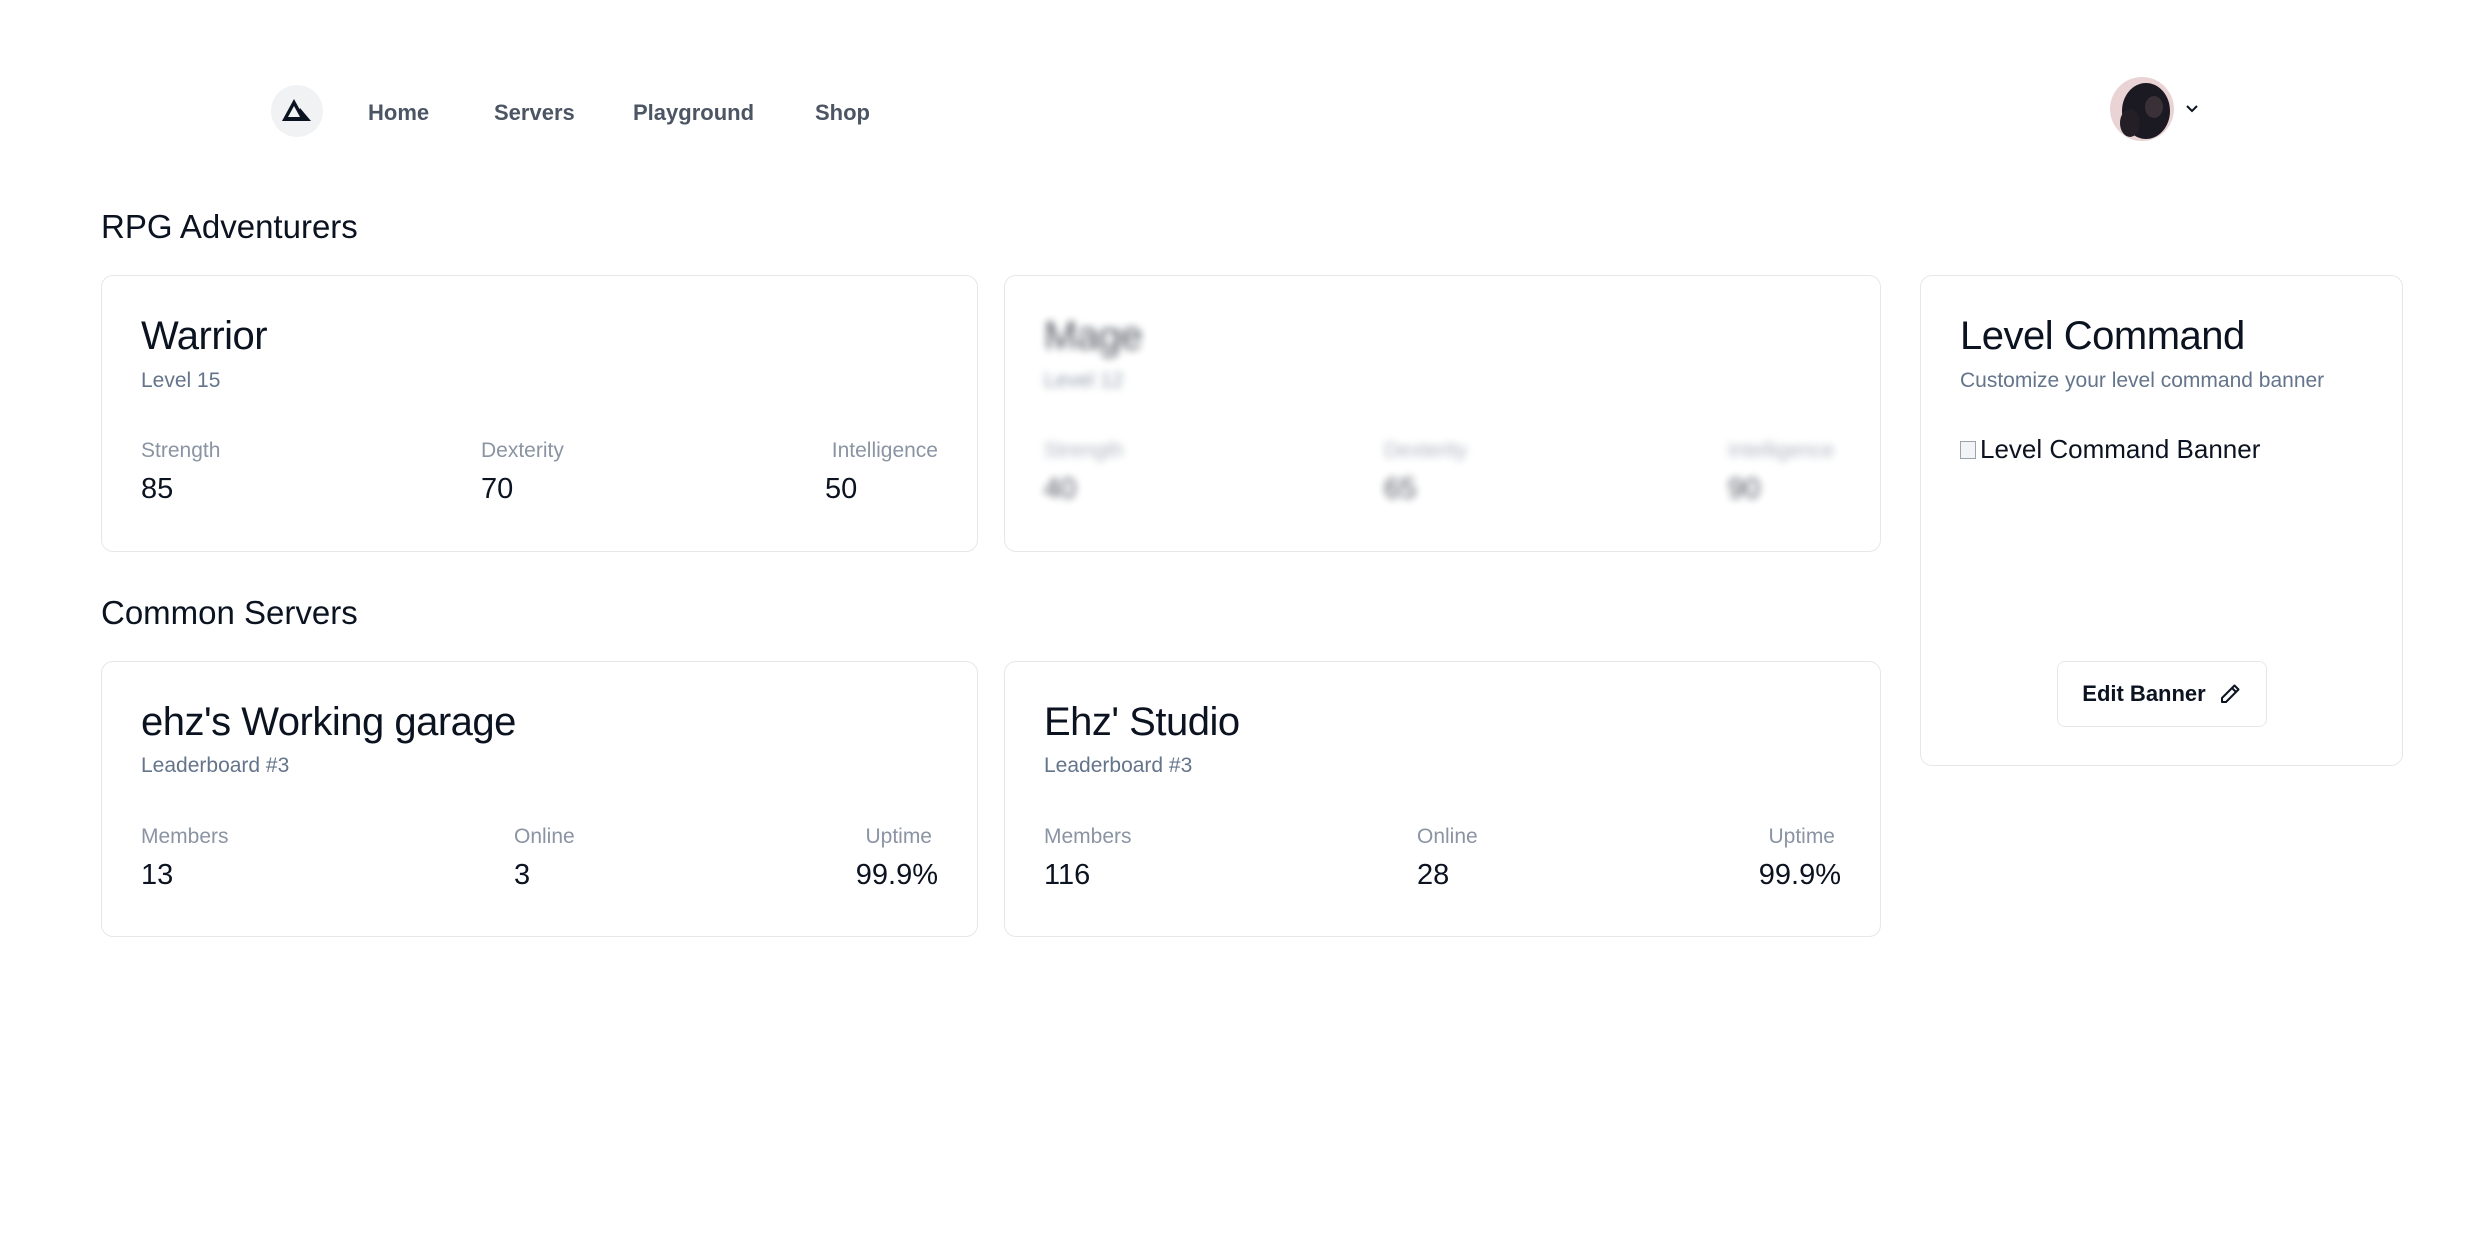 The height and width of the screenshot is (1244, 2491). Describe the element at coordinates (1060, 489) in the screenshot. I see `stat-value: 40` at that location.